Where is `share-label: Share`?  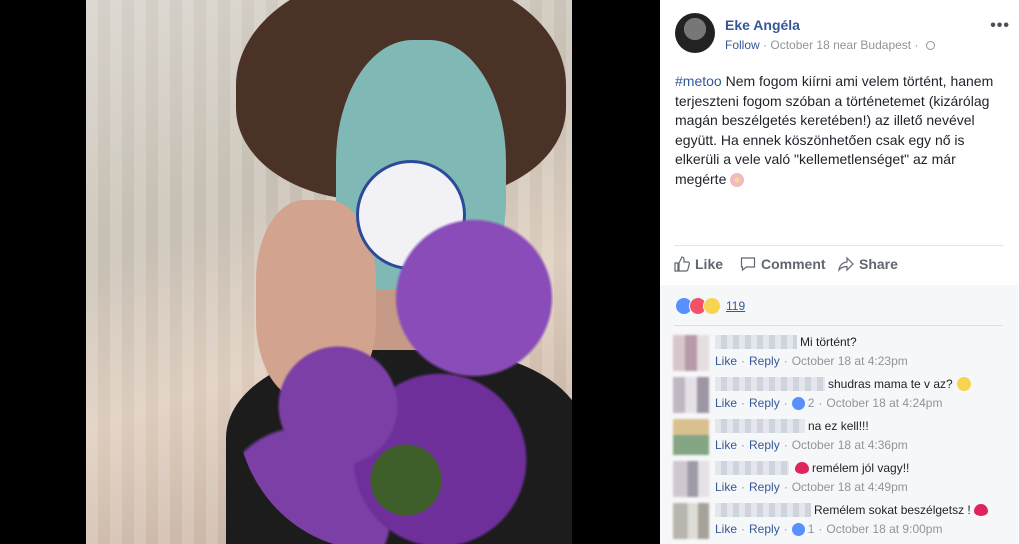
share-label: Share is located at coordinates (878, 264).